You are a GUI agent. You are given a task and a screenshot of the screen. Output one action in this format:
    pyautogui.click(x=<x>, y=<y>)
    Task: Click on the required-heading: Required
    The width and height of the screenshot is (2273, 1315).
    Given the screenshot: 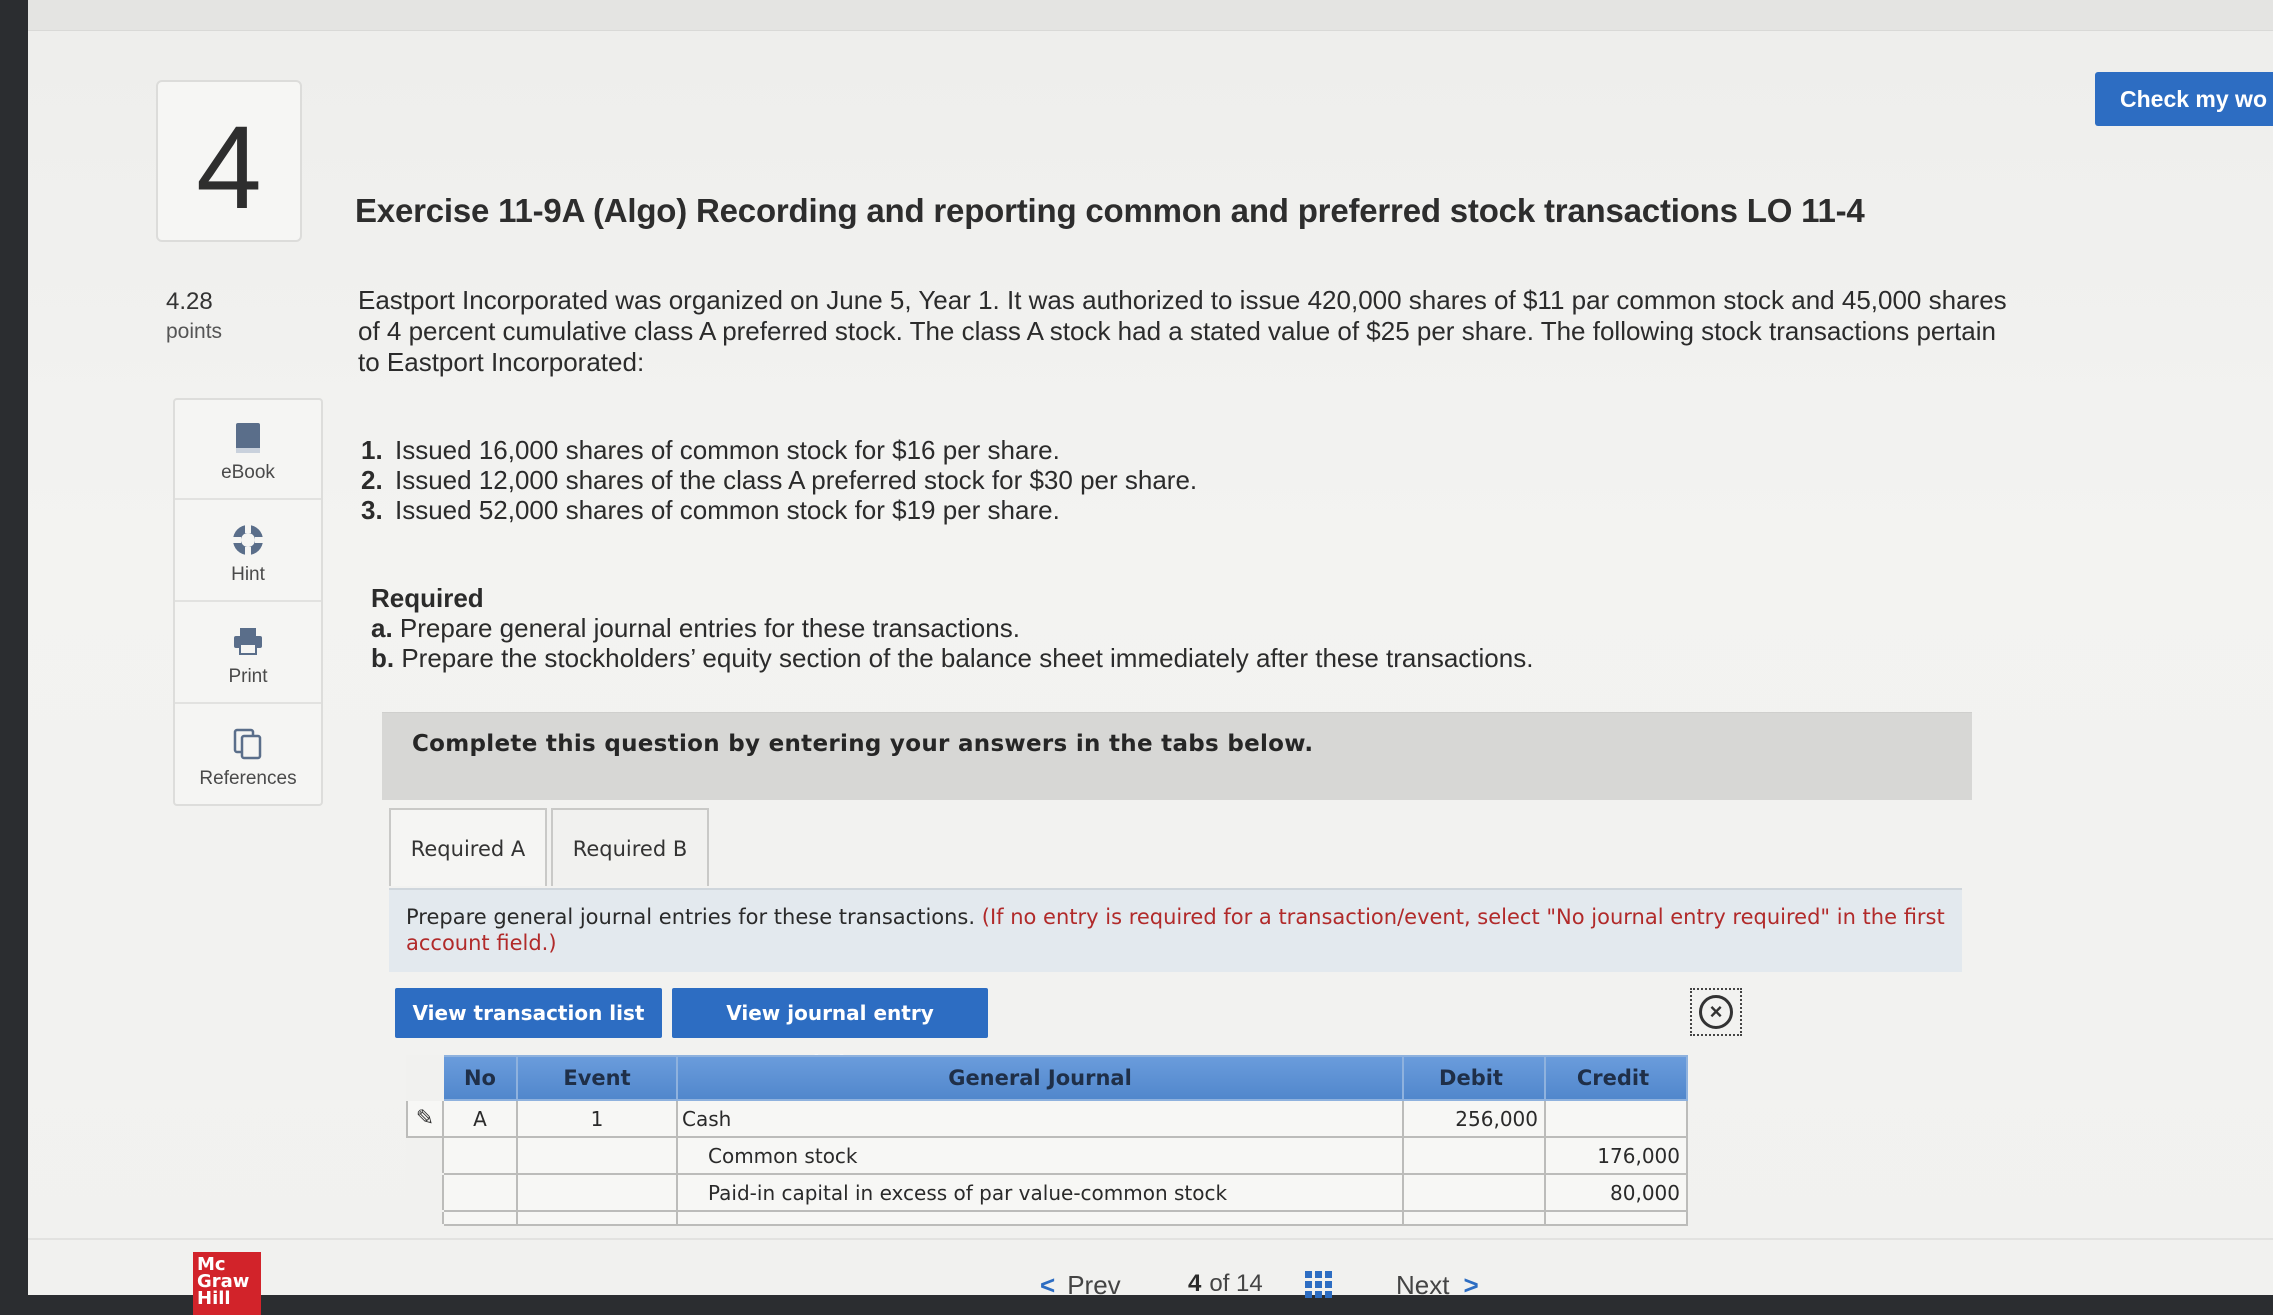 What is the action you would take?
    pyautogui.click(x=427, y=598)
    